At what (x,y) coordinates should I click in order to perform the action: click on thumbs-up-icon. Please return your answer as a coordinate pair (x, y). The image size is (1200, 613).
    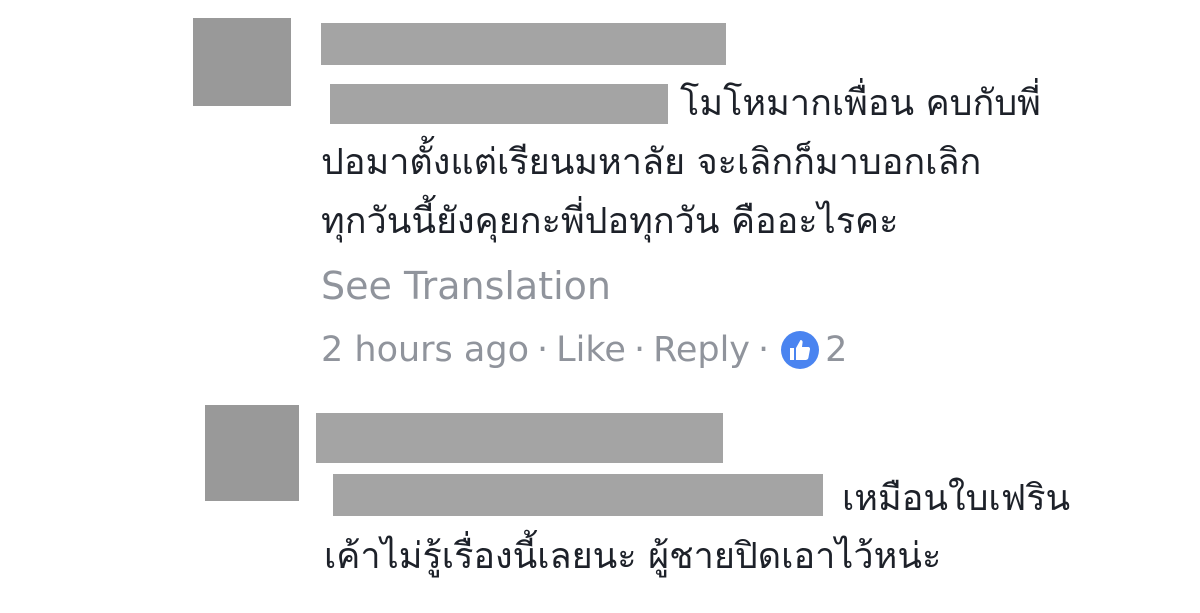
    Looking at the image, I should click on (800, 350).